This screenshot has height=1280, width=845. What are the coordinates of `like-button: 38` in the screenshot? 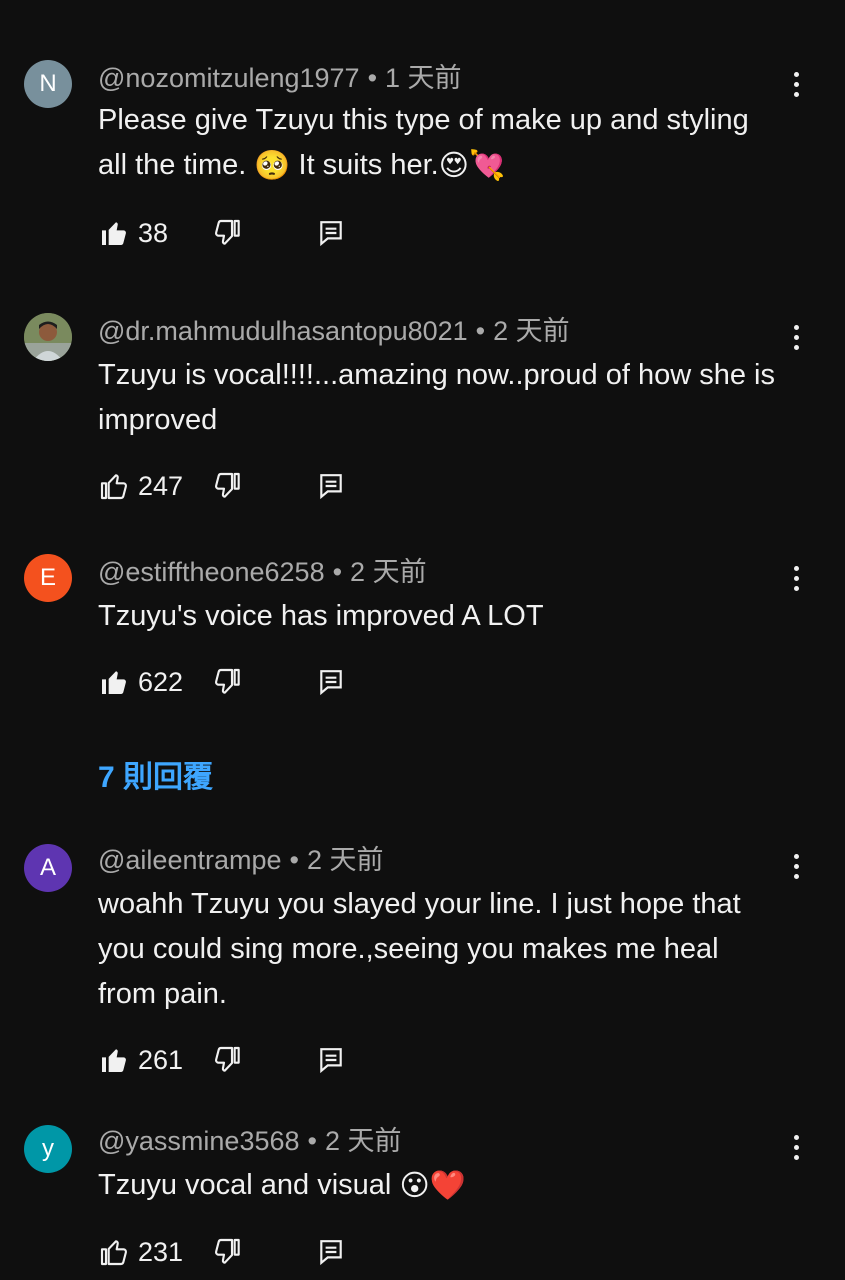 It's located at (133, 233).